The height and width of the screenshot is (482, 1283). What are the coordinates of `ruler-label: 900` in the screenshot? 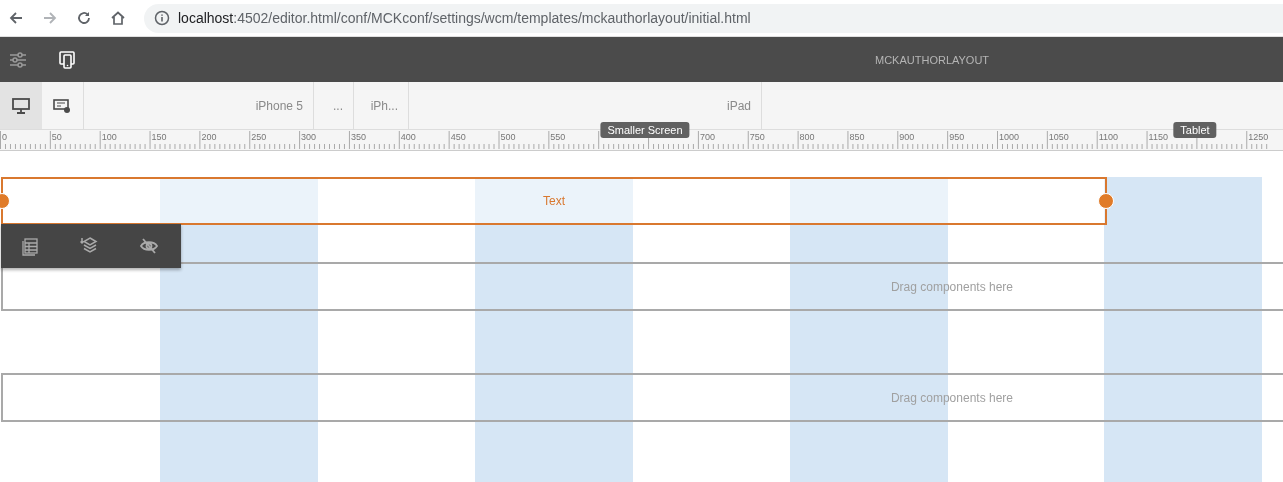 It's located at (907, 137).